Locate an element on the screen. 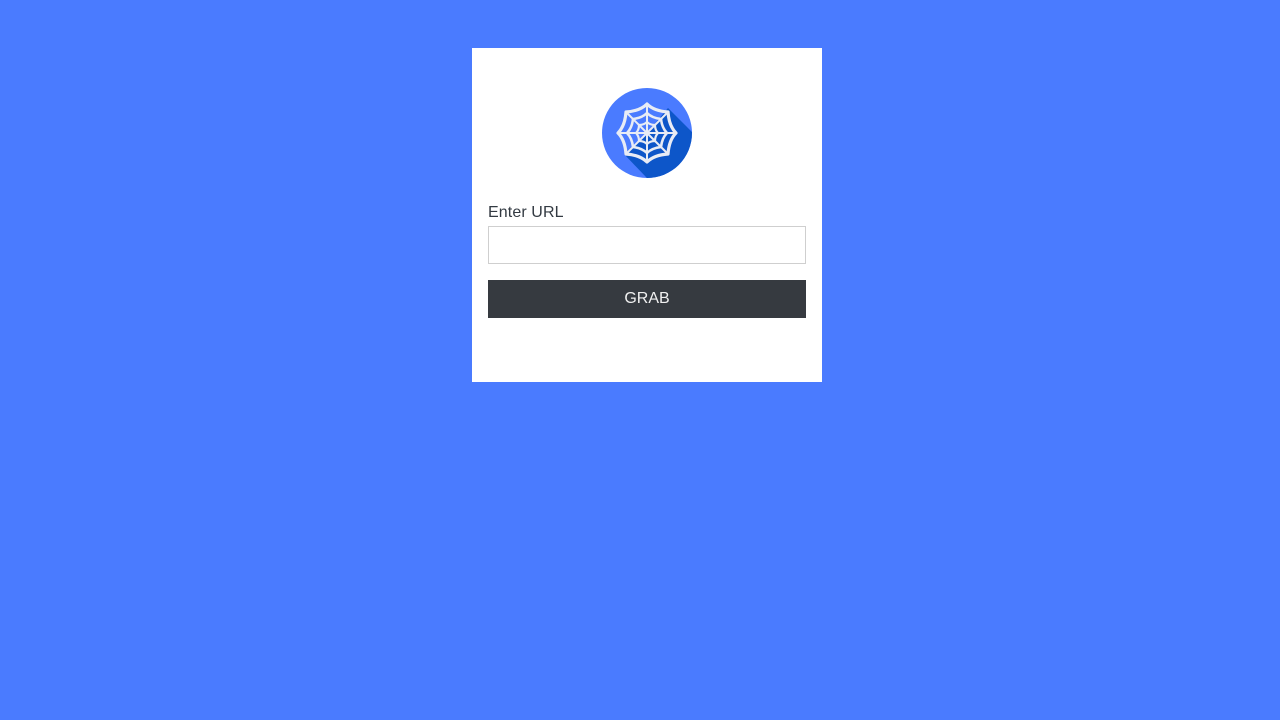  form-card: Enter URL GRAB is located at coordinates (647, 215).